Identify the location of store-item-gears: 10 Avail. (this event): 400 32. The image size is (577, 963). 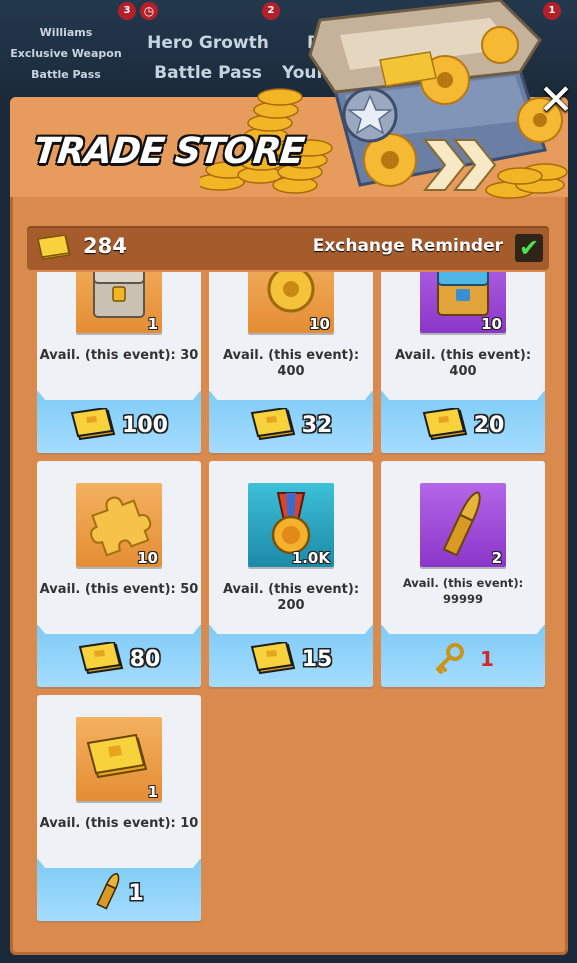
(291, 362).